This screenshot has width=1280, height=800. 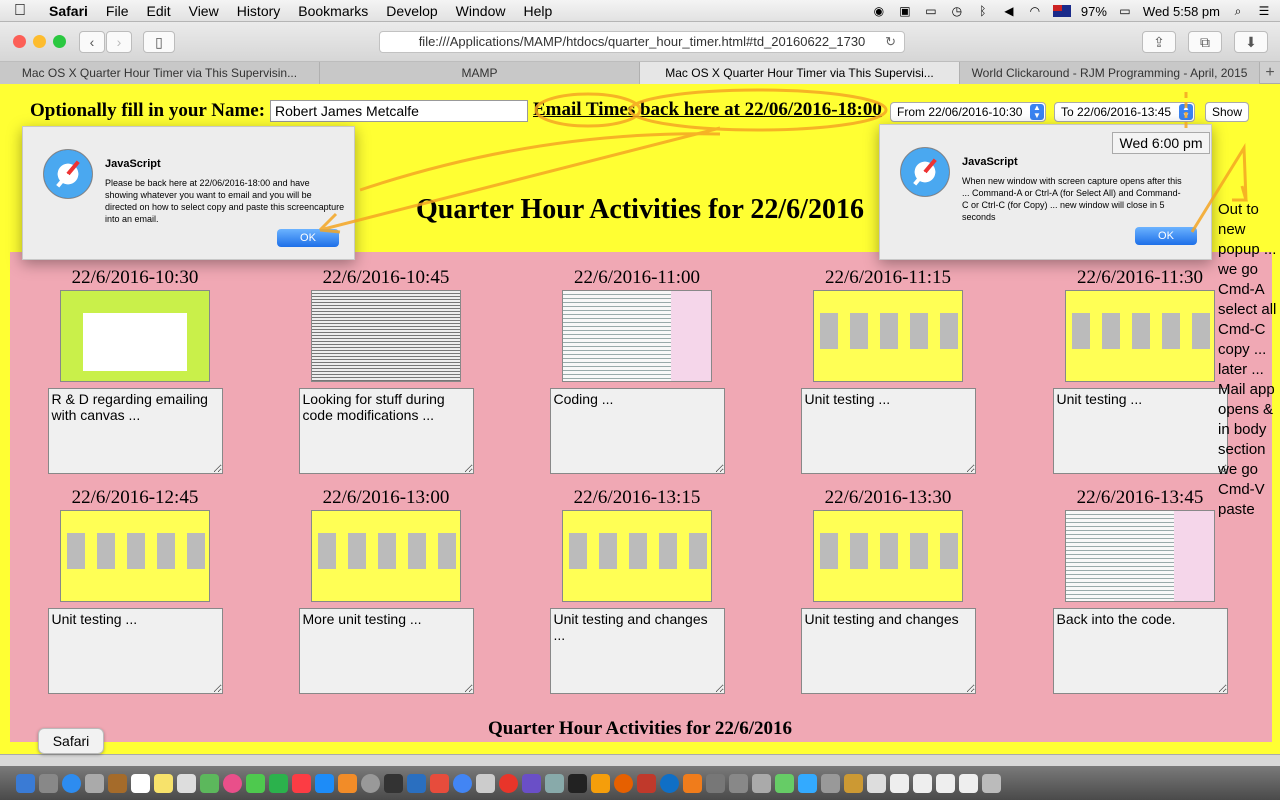 I want to click on firefox-icon, so click(x=623, y=783).